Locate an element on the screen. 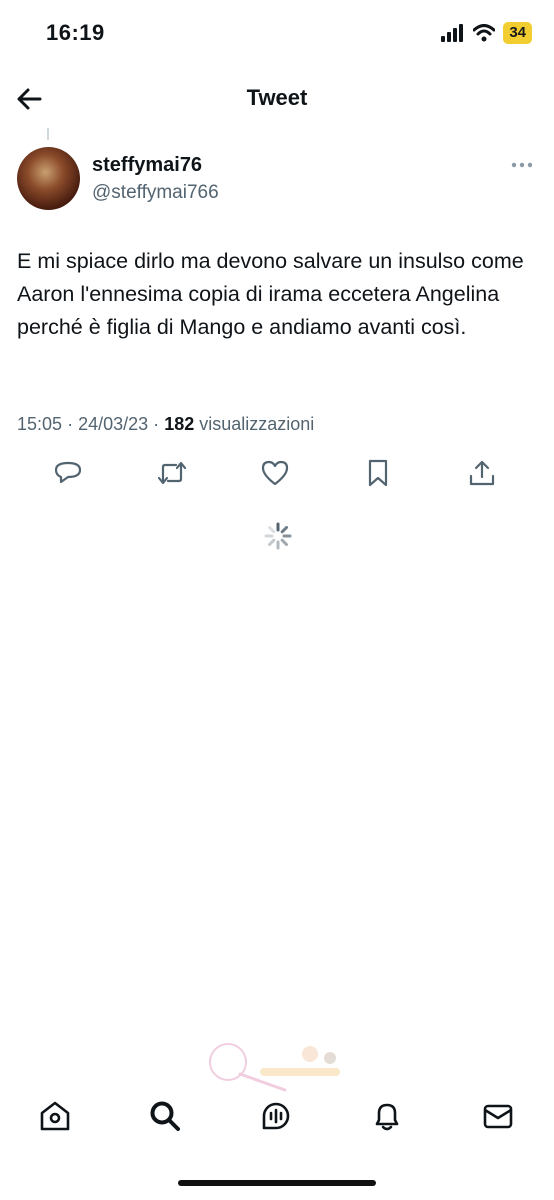 The width and height of the screenshot is (554, 1200). home-indicator is located at coordinates (277, 1183).